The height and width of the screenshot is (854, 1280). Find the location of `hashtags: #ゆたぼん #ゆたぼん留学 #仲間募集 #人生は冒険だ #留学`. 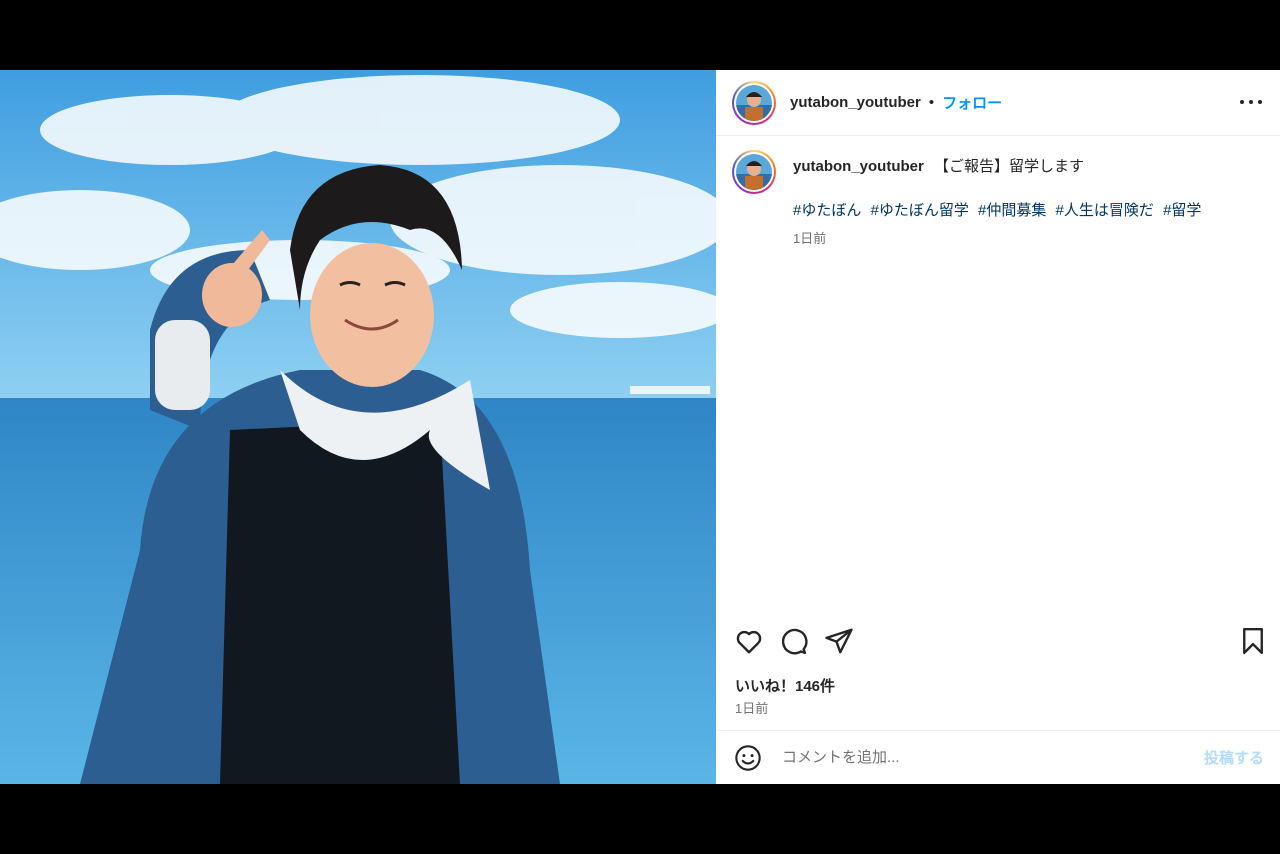

hashtags: #ゆたぼん #ゆたぼん留学 #仲間募集 #人生は冒険だ #留学 is located at coordinates (999, 209).